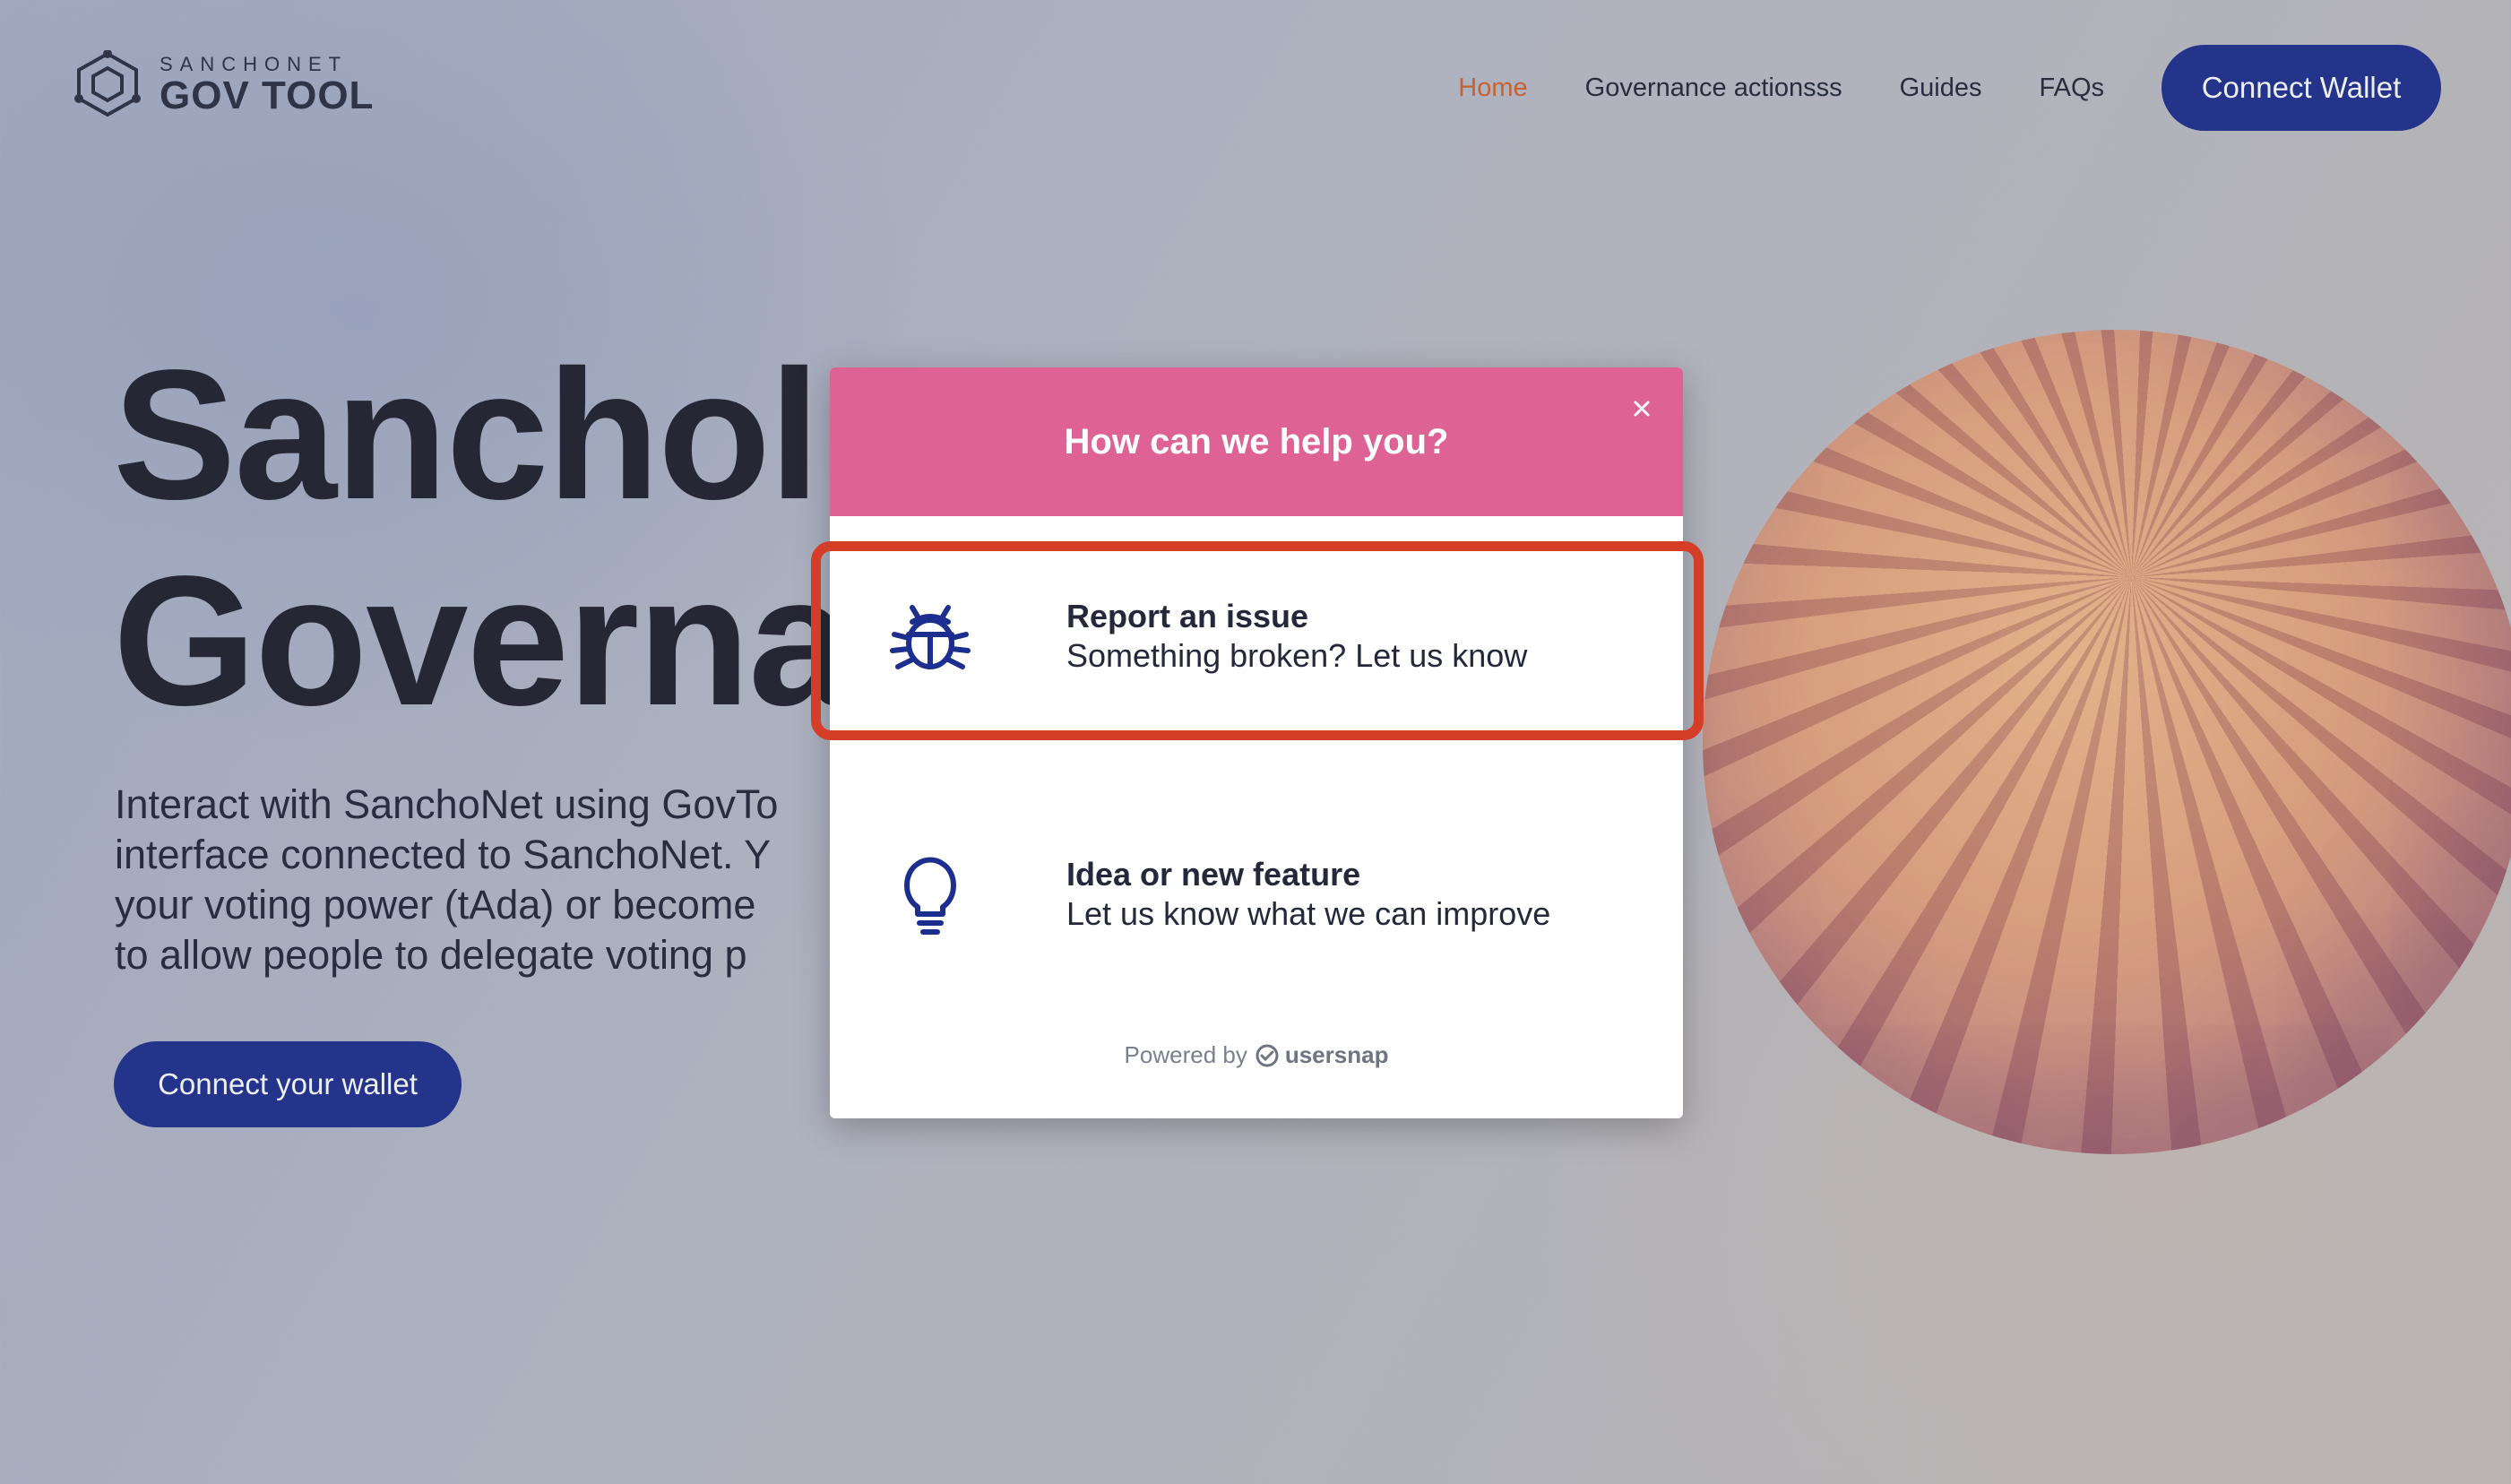 Image resolution: width=2511 pixels, height=1484 pixels. I want to click on report-issue-title: Report an issue, so click(1187, 616).